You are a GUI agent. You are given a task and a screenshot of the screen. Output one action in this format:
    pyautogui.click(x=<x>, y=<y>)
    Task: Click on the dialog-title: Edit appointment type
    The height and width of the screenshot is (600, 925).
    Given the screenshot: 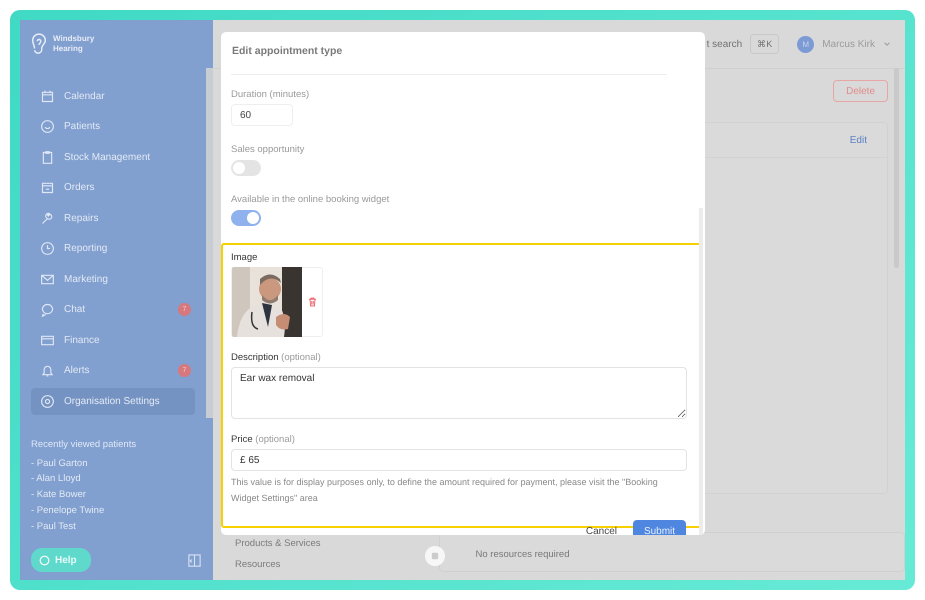 What is the action you would take?
    pyautogui.click(x=287, y=51)
    